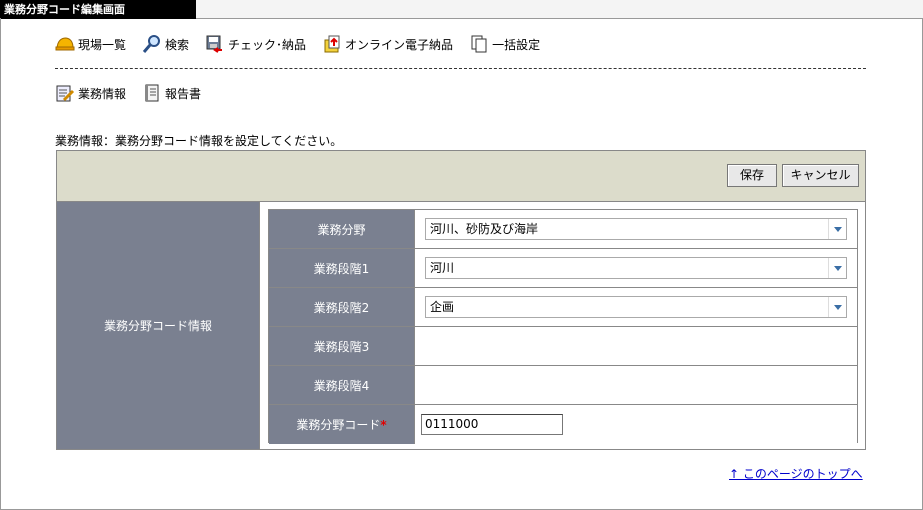  Describe the element at coordinates (102, 93) in the screenshot. I see `subnav-label-business-info: 業務情報` at that location.